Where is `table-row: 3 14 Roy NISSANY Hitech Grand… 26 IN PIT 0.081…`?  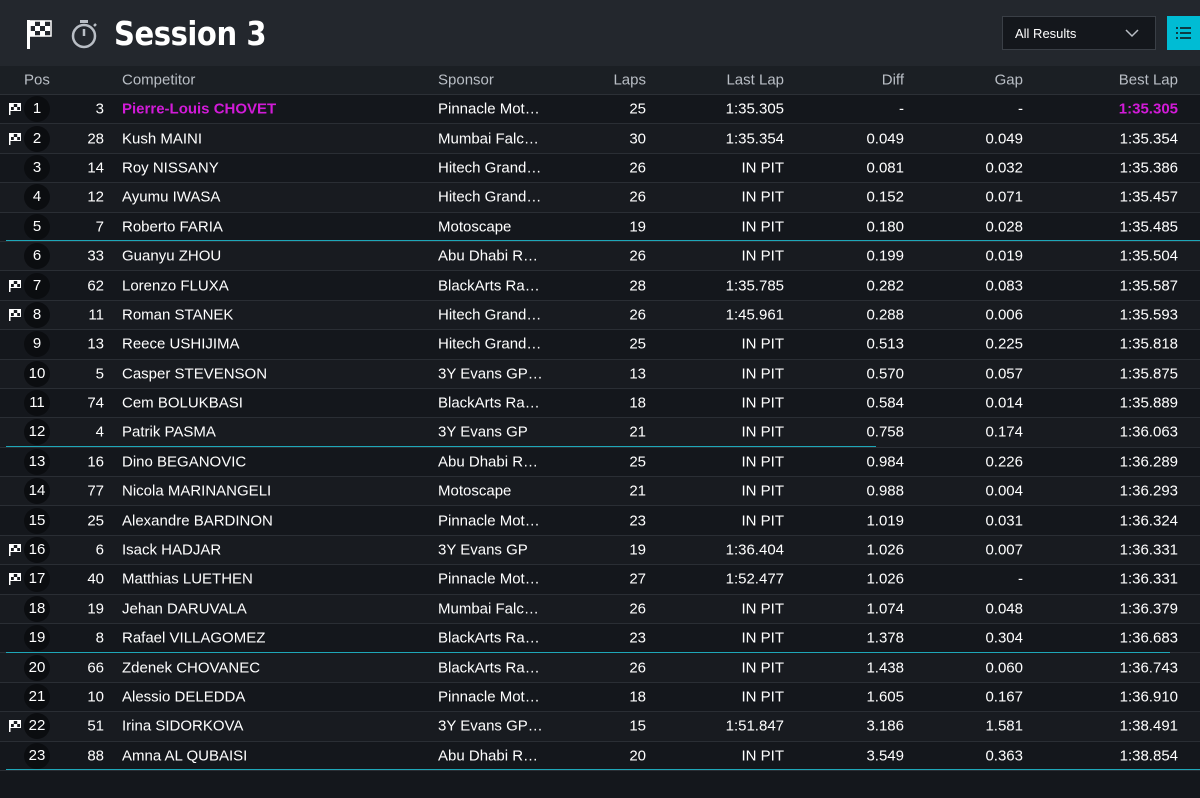 table-row: 3 14 Roy NISSANY Hitech Grand… 26 IN PIT 0.081… is located at coordinates (600, 169).